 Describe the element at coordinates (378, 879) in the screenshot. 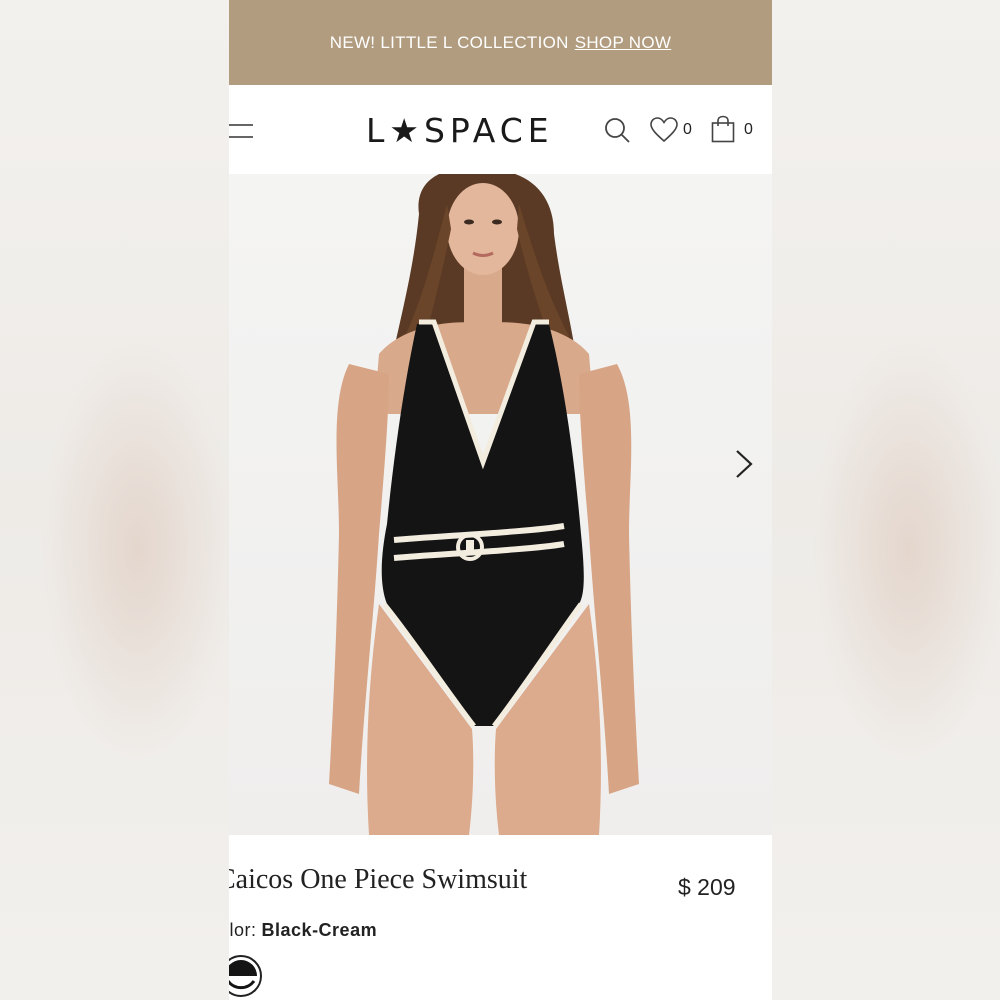

I see `product-title: Caicos One Piece Swimsuit` at that location.